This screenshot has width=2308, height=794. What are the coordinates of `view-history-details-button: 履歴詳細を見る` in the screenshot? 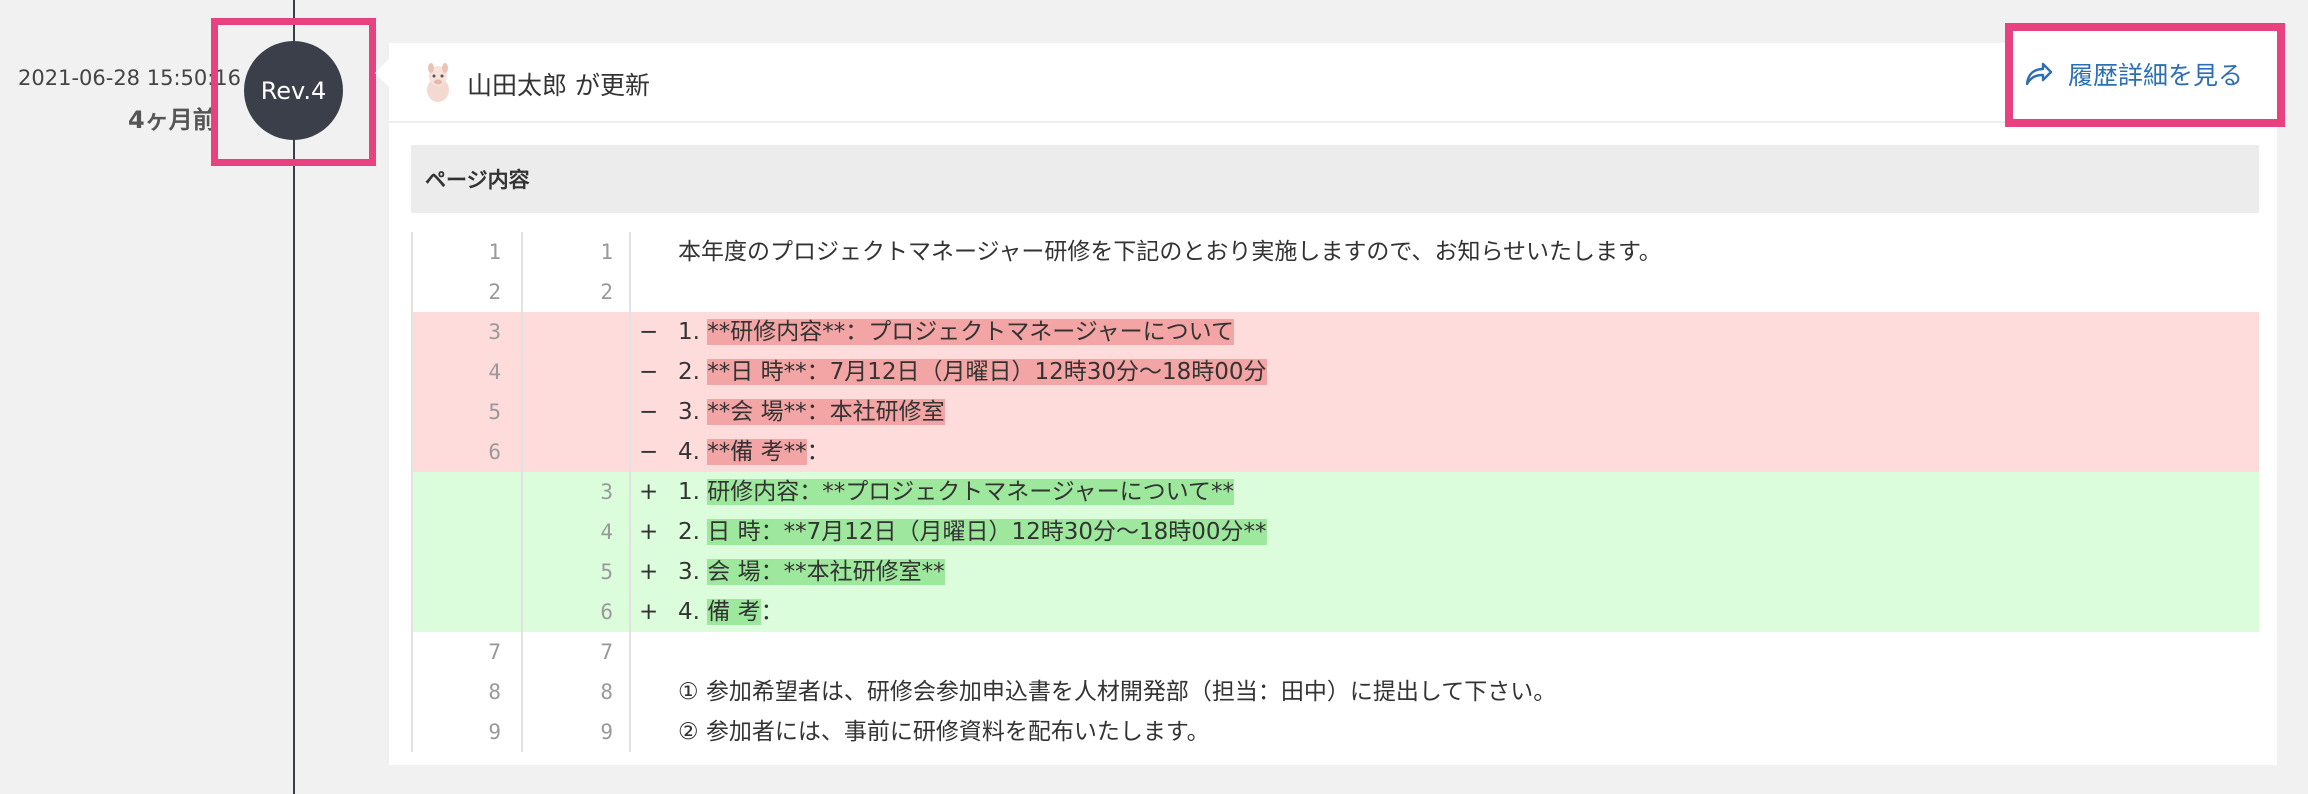 It's located at (2133, 74).